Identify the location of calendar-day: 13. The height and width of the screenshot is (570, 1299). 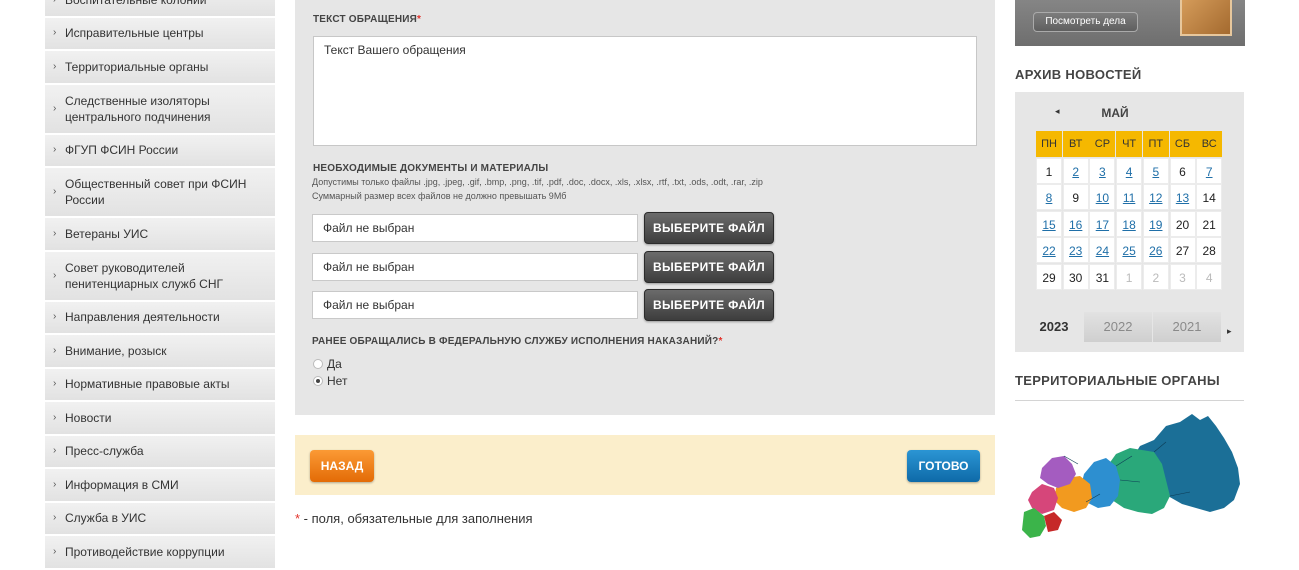
(1182, 197).